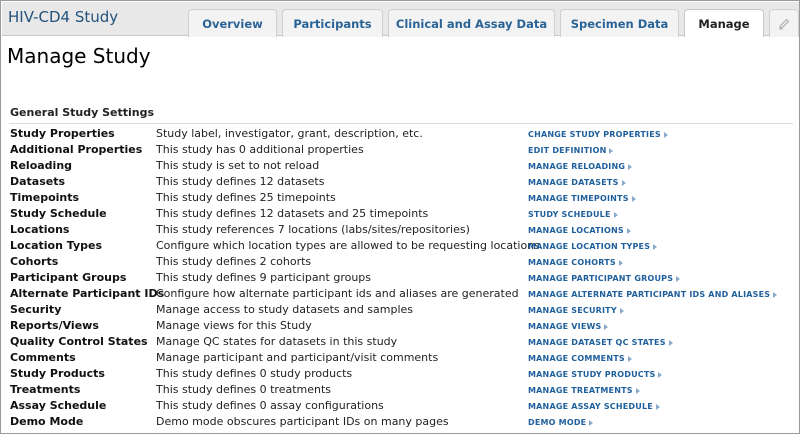  What do you see at coordinates (45, 197) in the screenshot?
I see `setting-label: Timepoints` at bounding box center [45, 197].